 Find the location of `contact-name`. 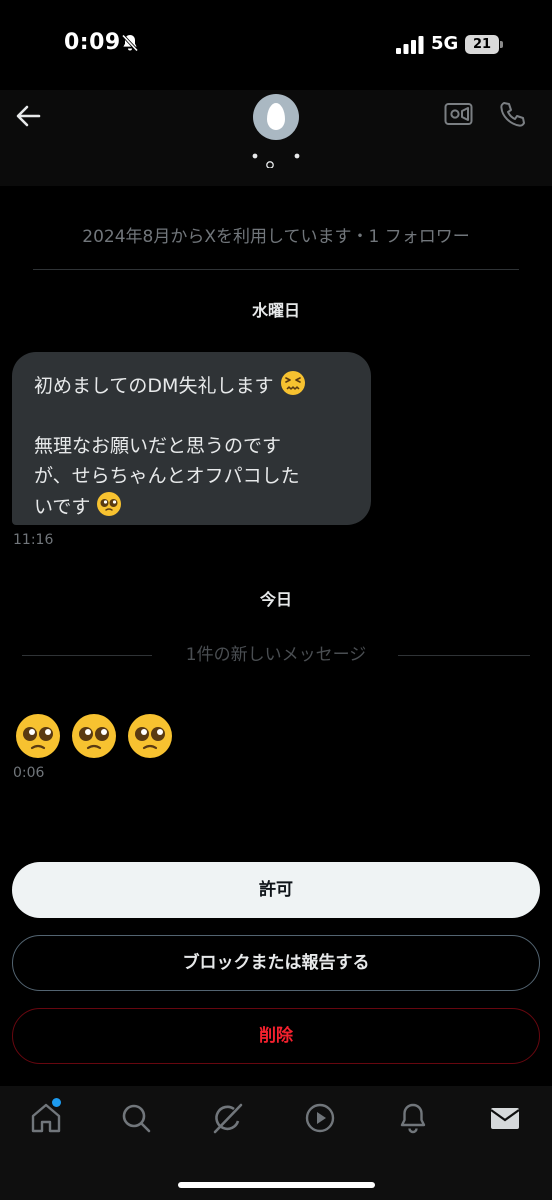

contact-name is located at coordinates (276, 158).